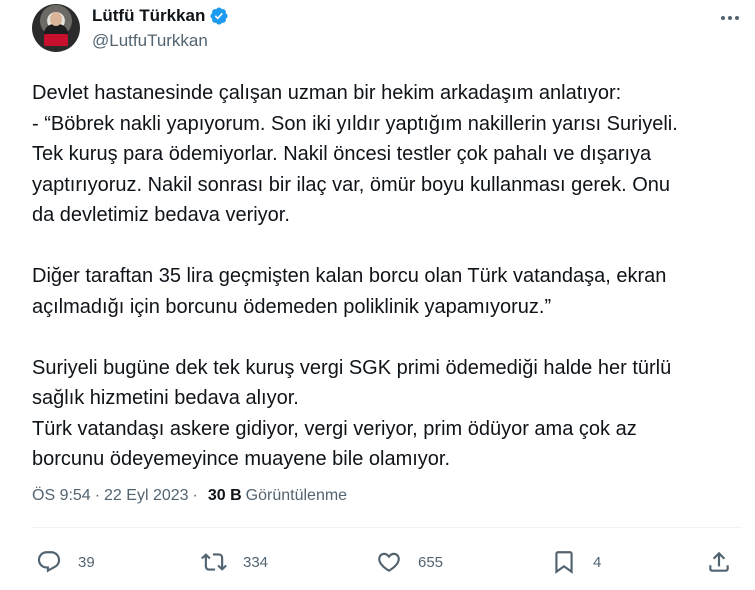  I want to click on author-name: Lütfü Türkkan, so click(148, 16).